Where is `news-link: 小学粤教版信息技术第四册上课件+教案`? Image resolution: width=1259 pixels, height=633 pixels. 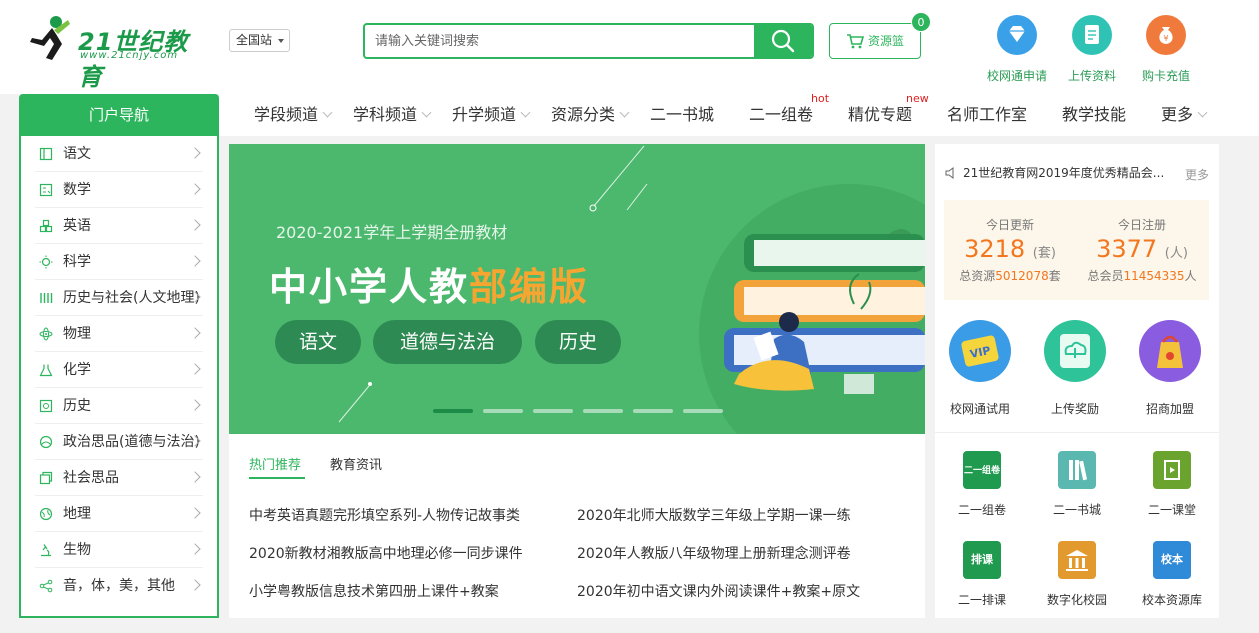
news-link: 小学粤教版信息技术第四册上课件+教案 is located at coordinates (374, 591).